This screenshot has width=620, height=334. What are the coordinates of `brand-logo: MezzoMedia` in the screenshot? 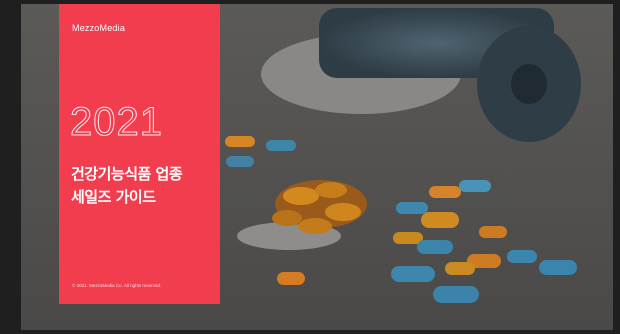 It's located at (99, 28).